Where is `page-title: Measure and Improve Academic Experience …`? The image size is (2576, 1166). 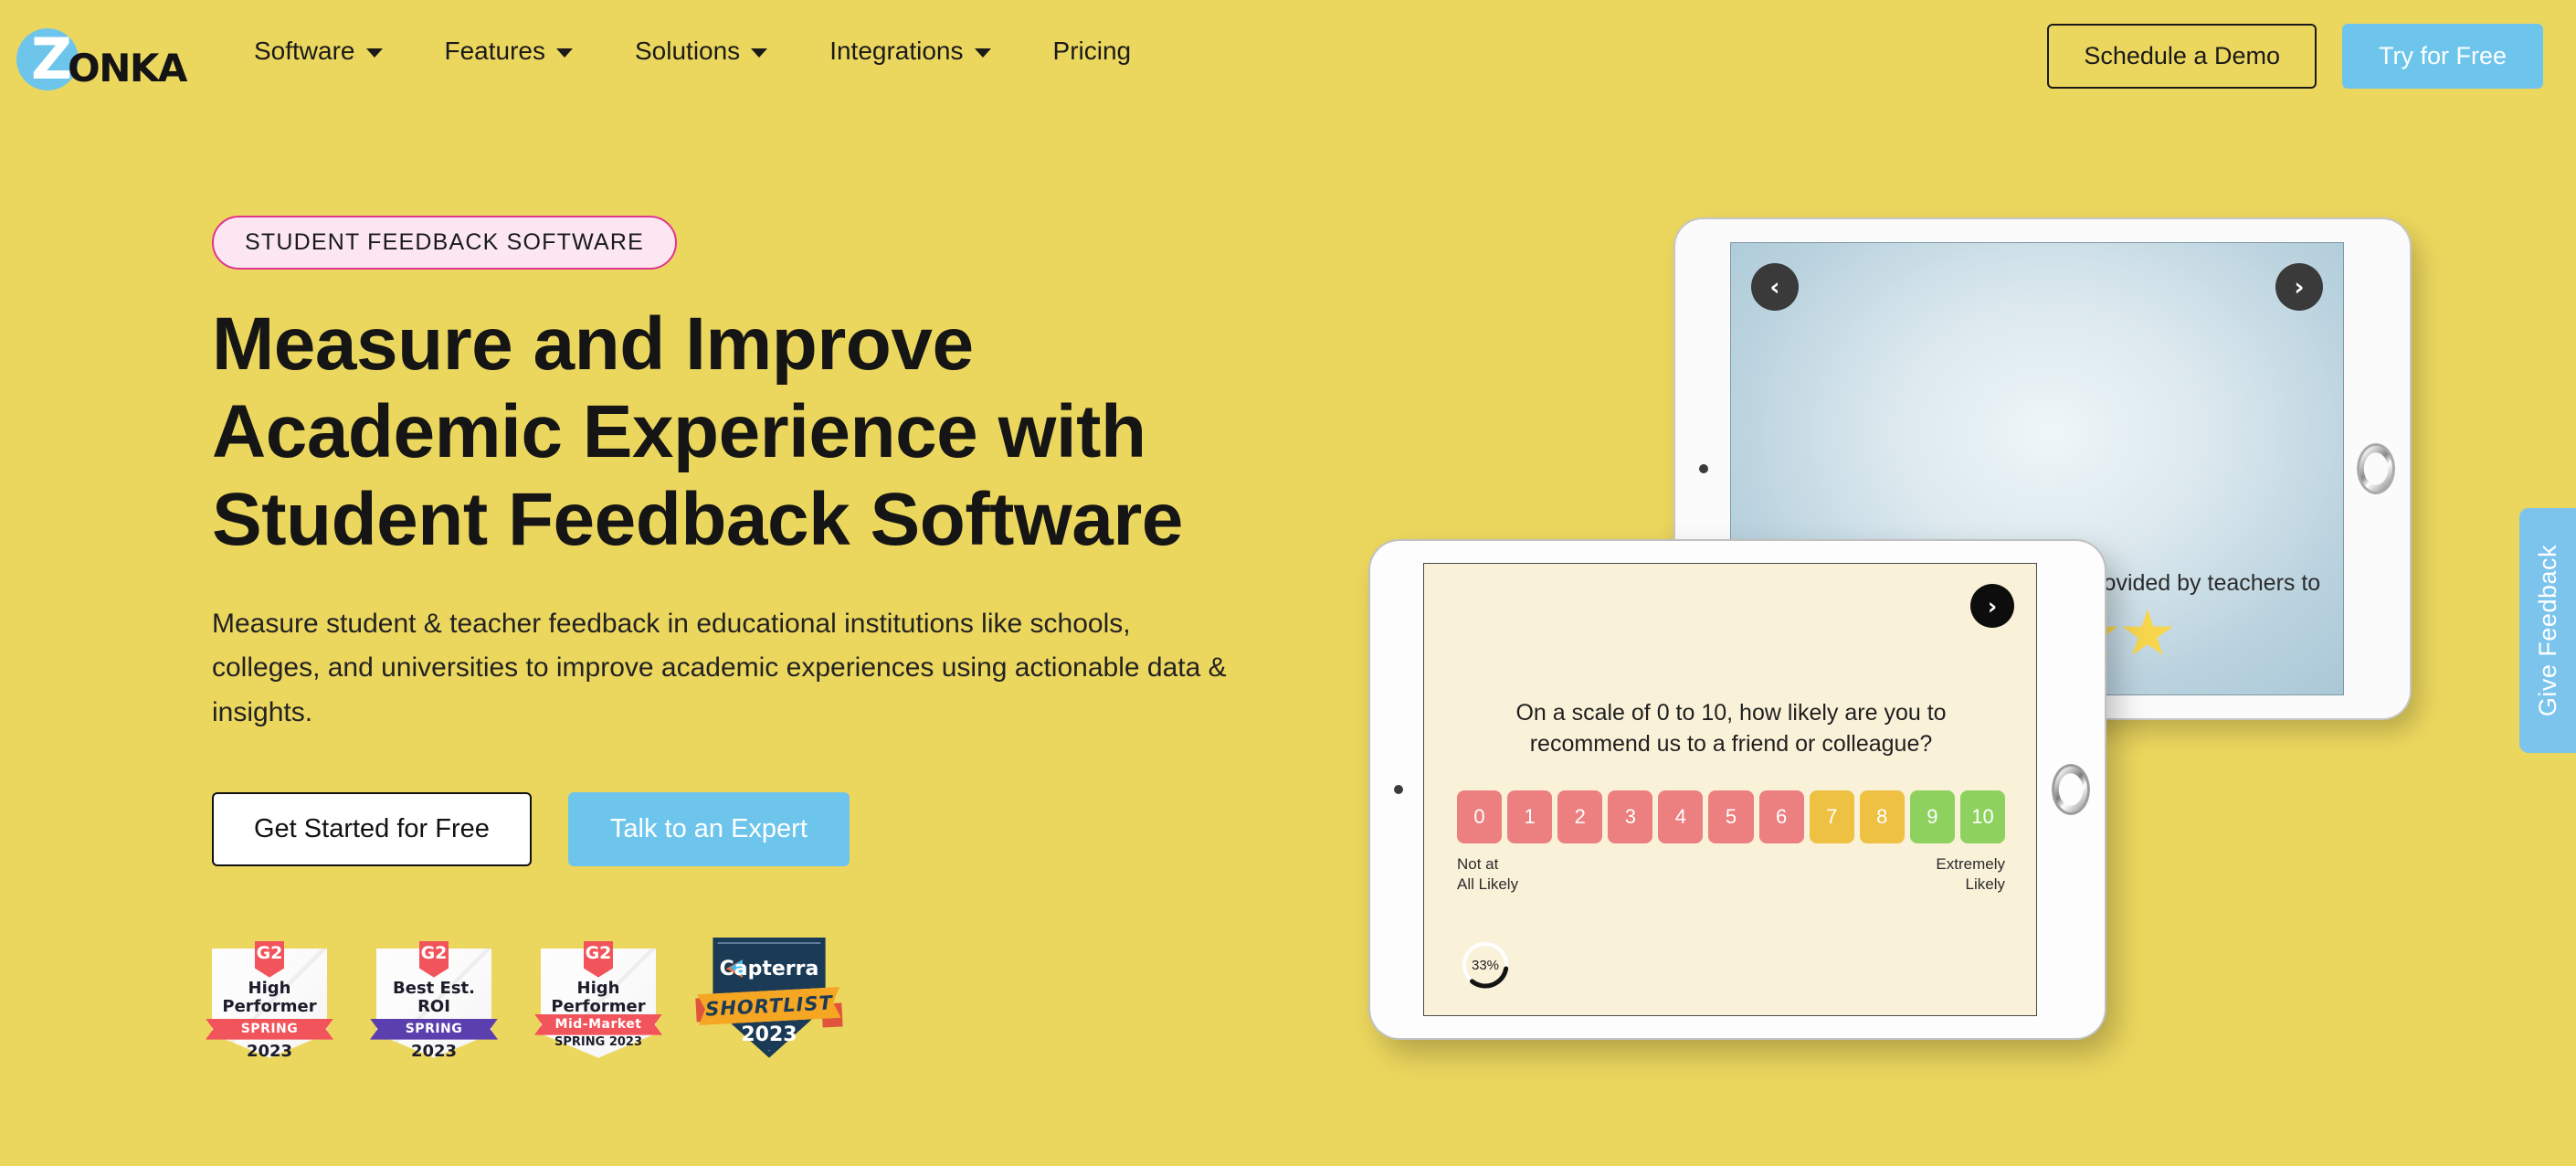
page-title: Measure and Improve Academic Experience … is located at coordinates (697, 432).